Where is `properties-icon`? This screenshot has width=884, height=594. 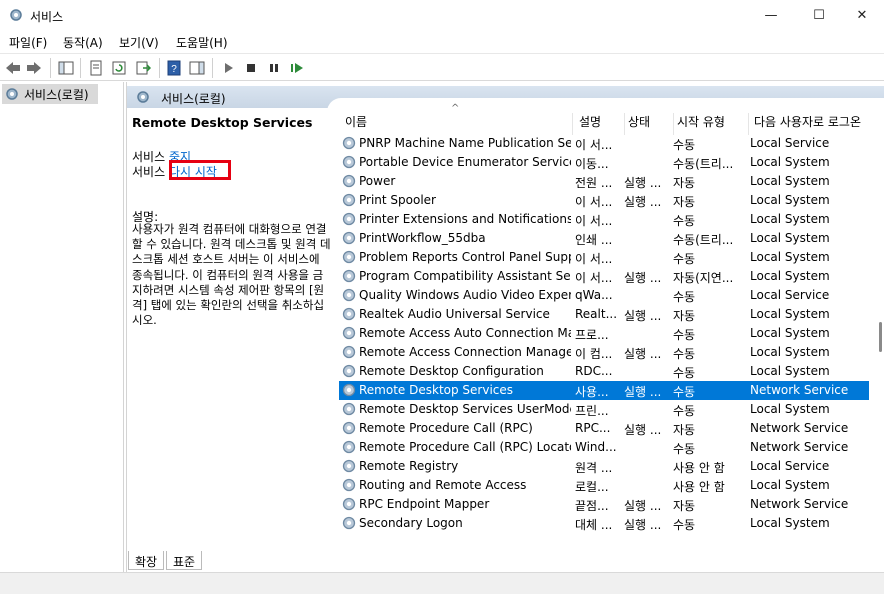 properties-icon is located at coordinates (96, 68).